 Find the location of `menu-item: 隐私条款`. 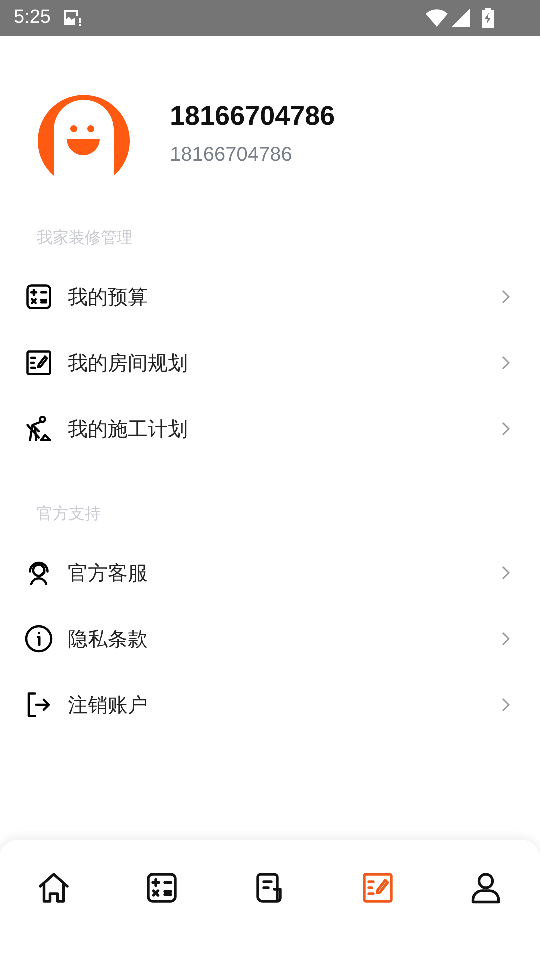

menu-item: 隐私条款 is located at coordinates (270, 639).